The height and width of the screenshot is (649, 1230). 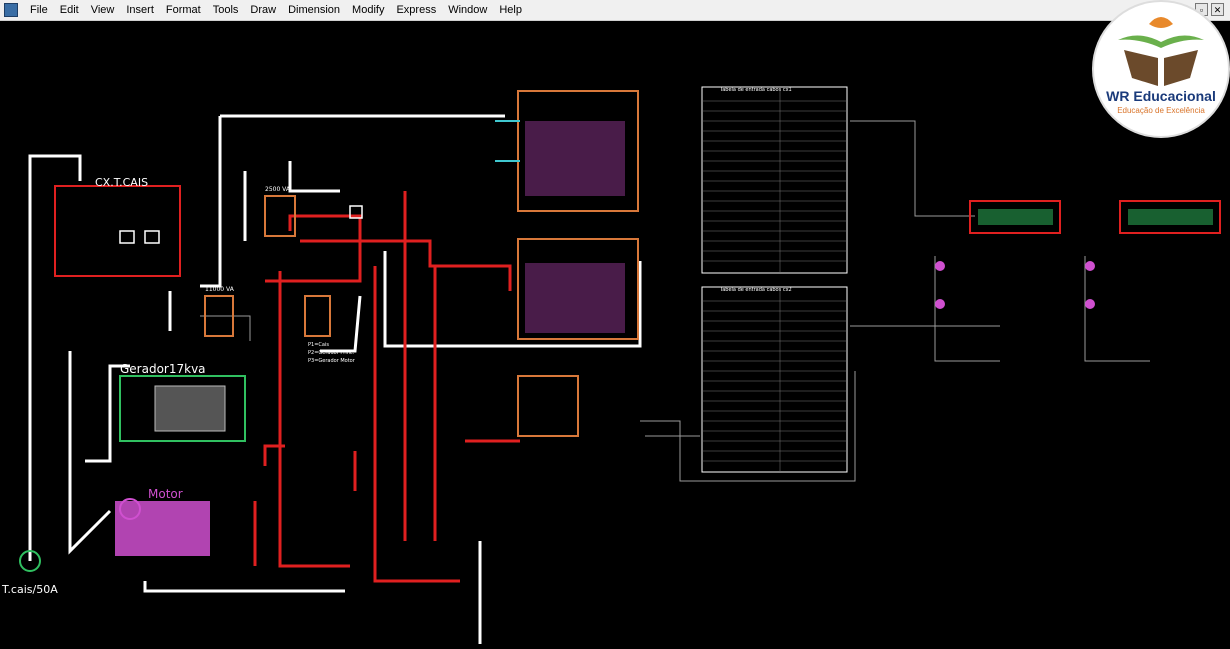 I want to click on terminal-pins, so click(x=1095, y=217).